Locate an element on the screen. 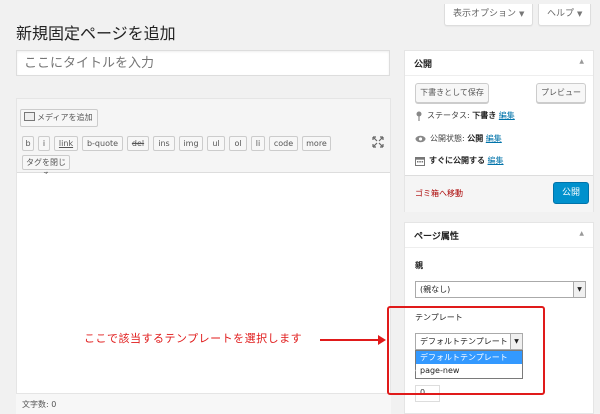  annotation-arrow-head is located at coordinates (382, 340).